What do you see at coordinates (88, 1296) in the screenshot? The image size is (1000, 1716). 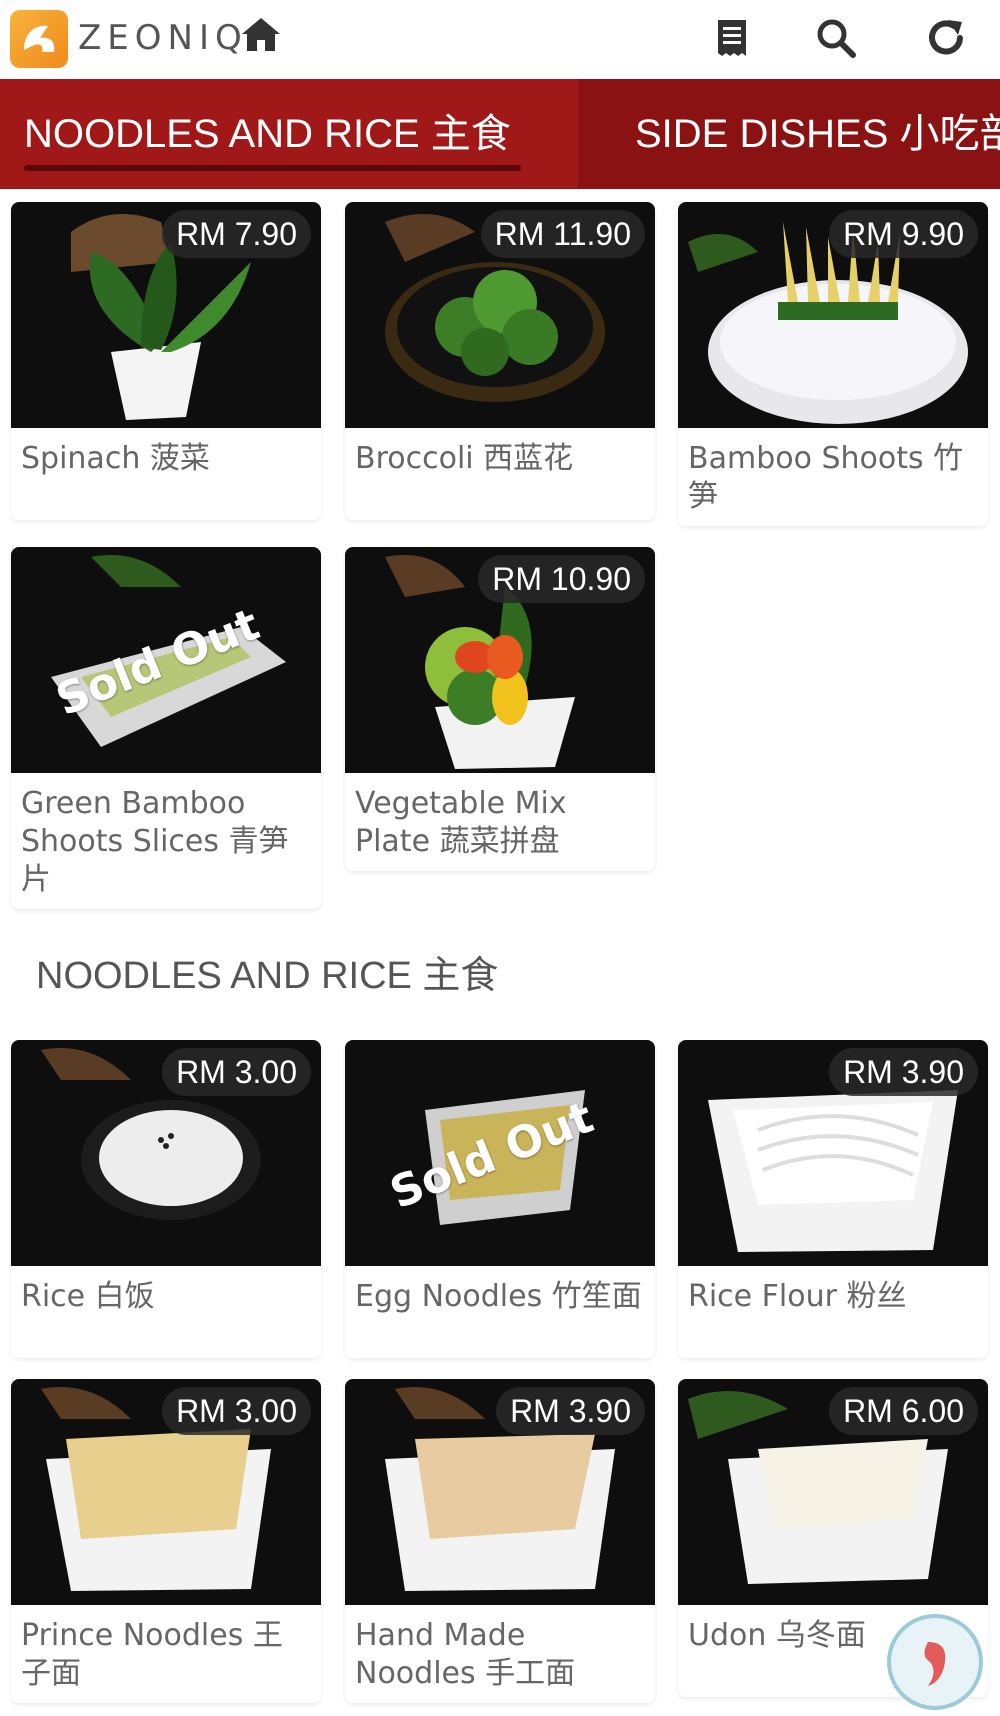 I see `item-name: Rice 白饭` at bounding box center [88, 1296].